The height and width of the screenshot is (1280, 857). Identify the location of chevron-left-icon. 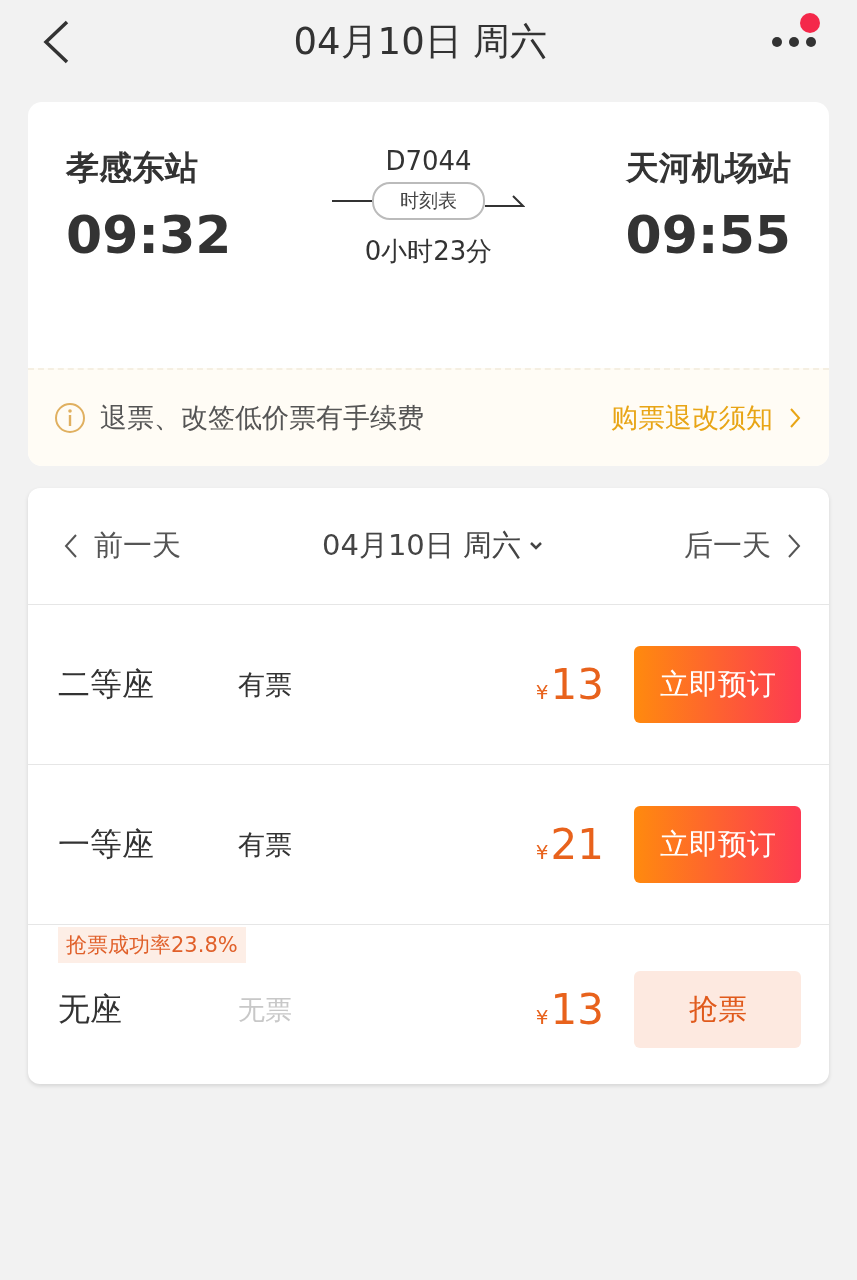
(71, 546).